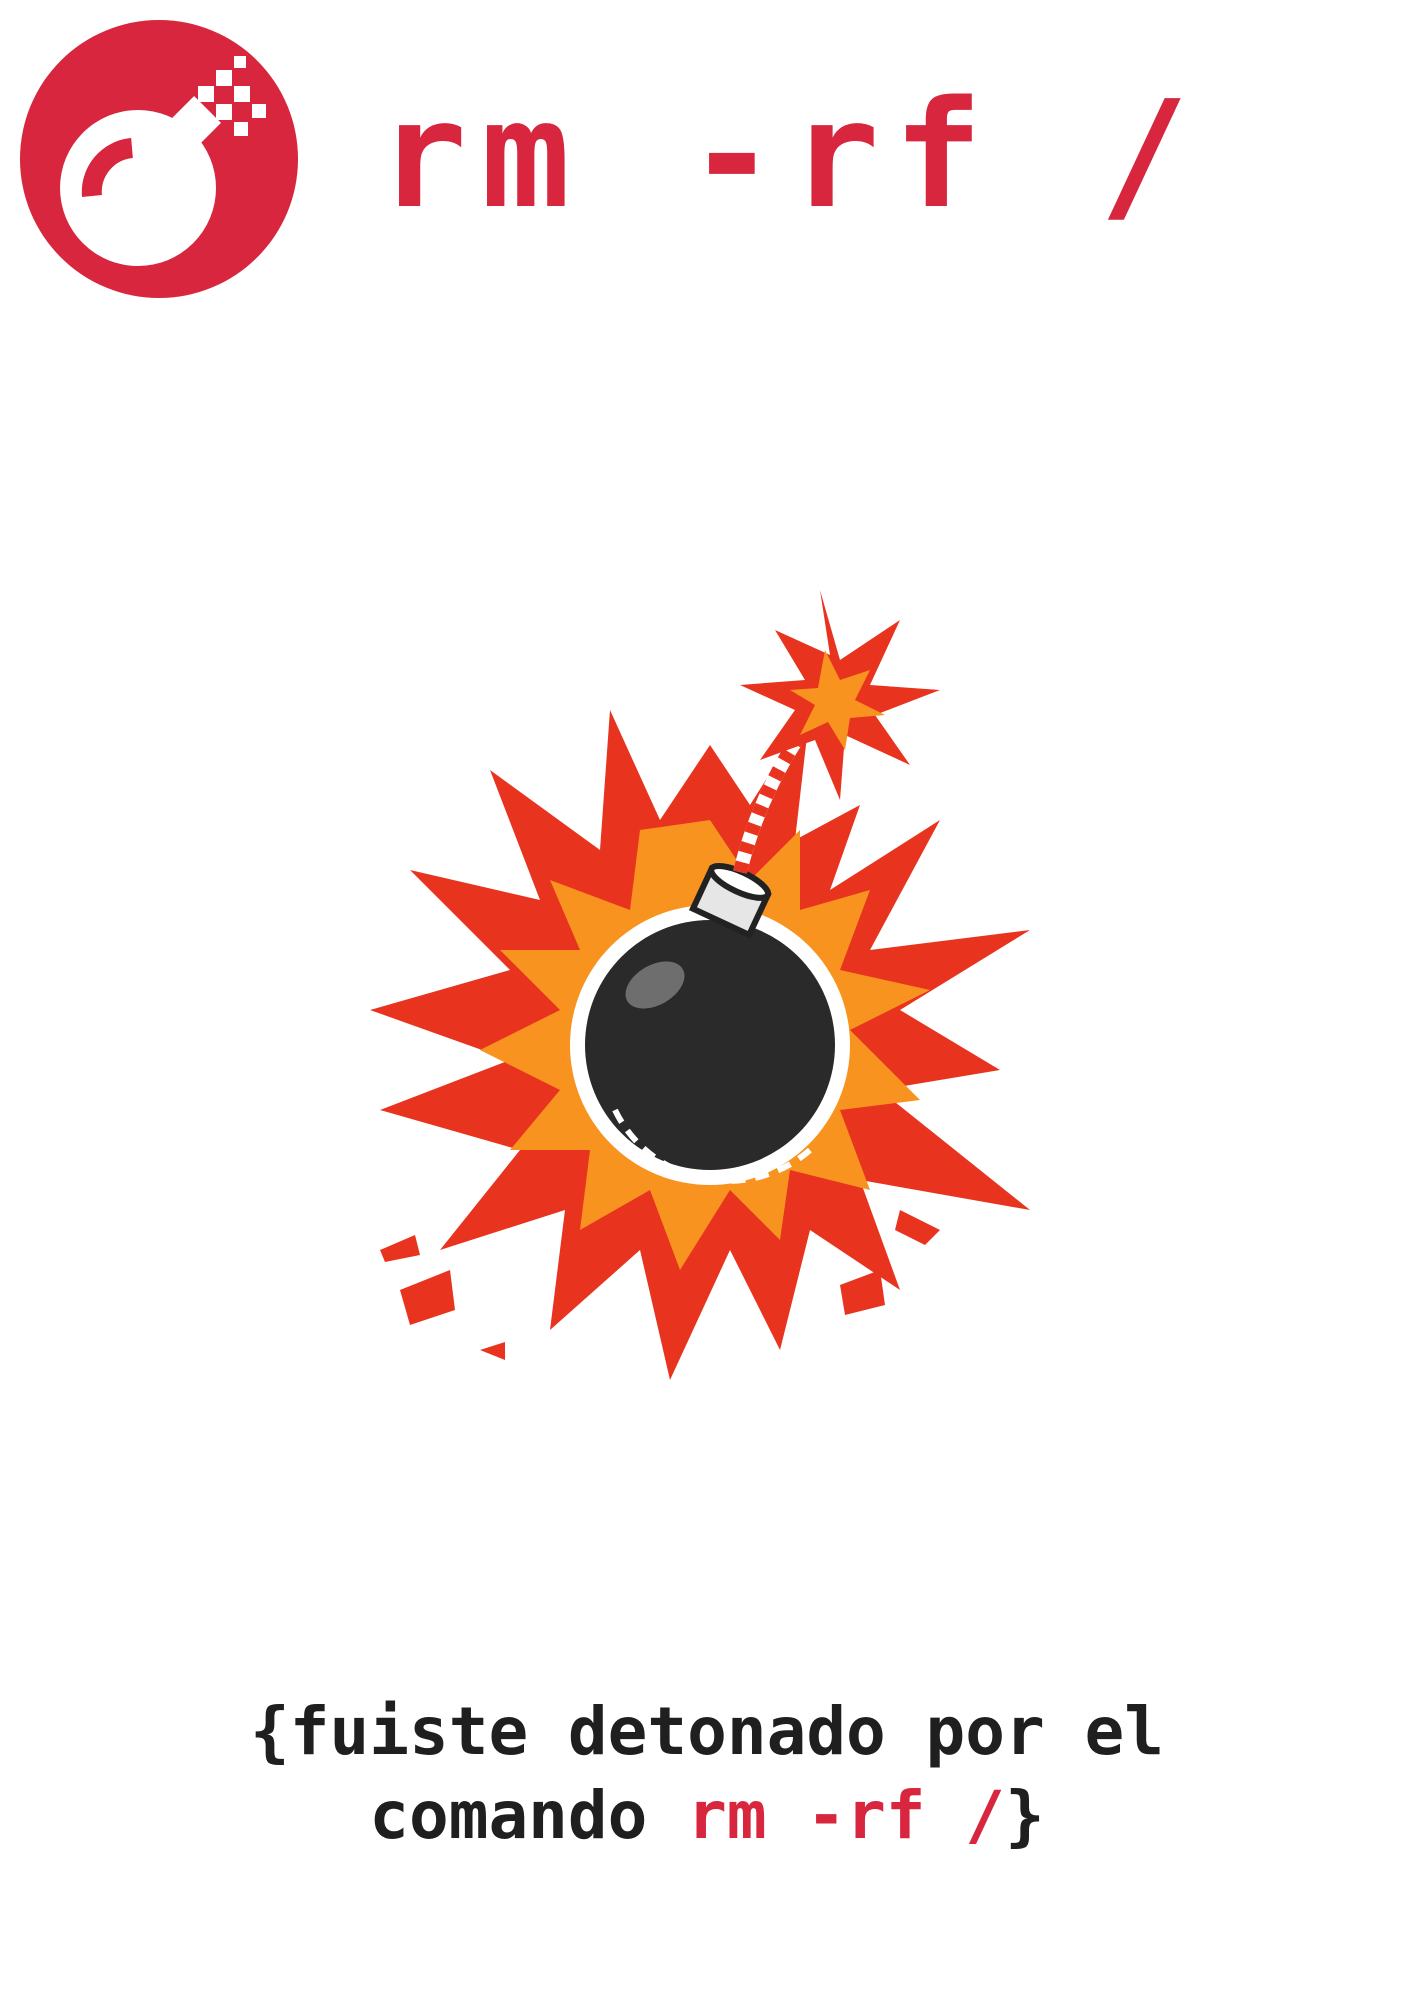 The image size is (1414, 2000). What do you see at coordinates (159, 159) in the screenshot?
I see `bomb-logo-icon` at bounding box center [159, 159].